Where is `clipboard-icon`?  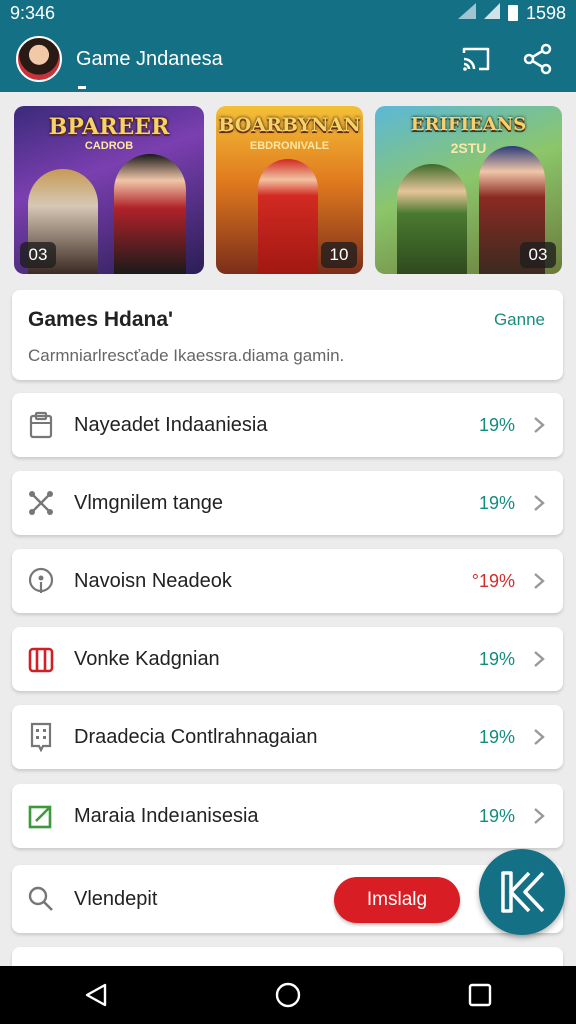
clipboard-icon is located at coordinates (41, 425).